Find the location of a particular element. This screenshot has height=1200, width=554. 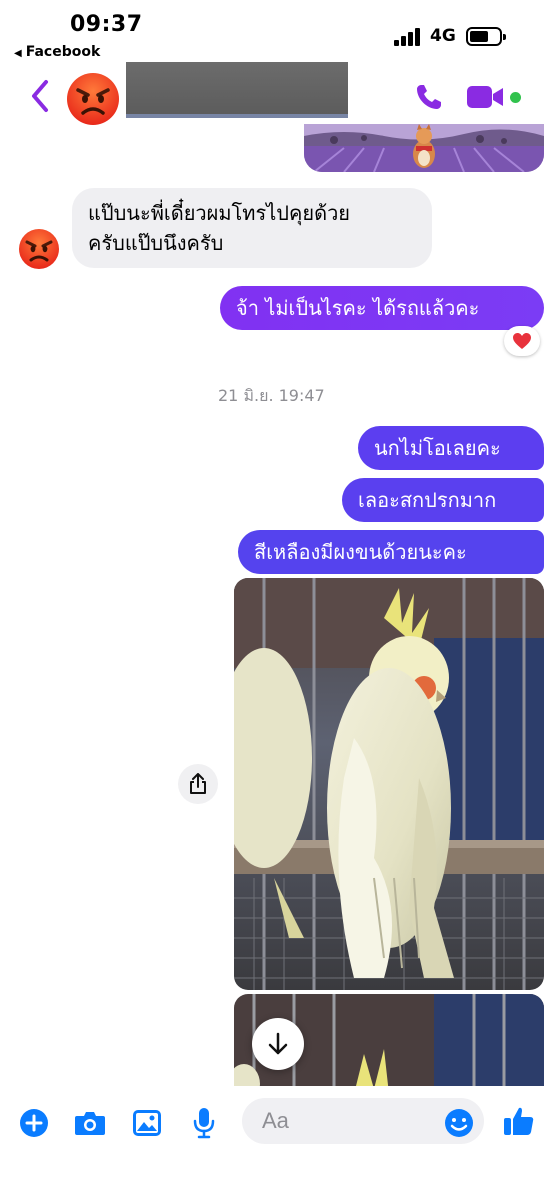

outgoing-message-bubble: สีเหลืองมีผงขนด้วยนะคะ is located at coordinates (391, 552).